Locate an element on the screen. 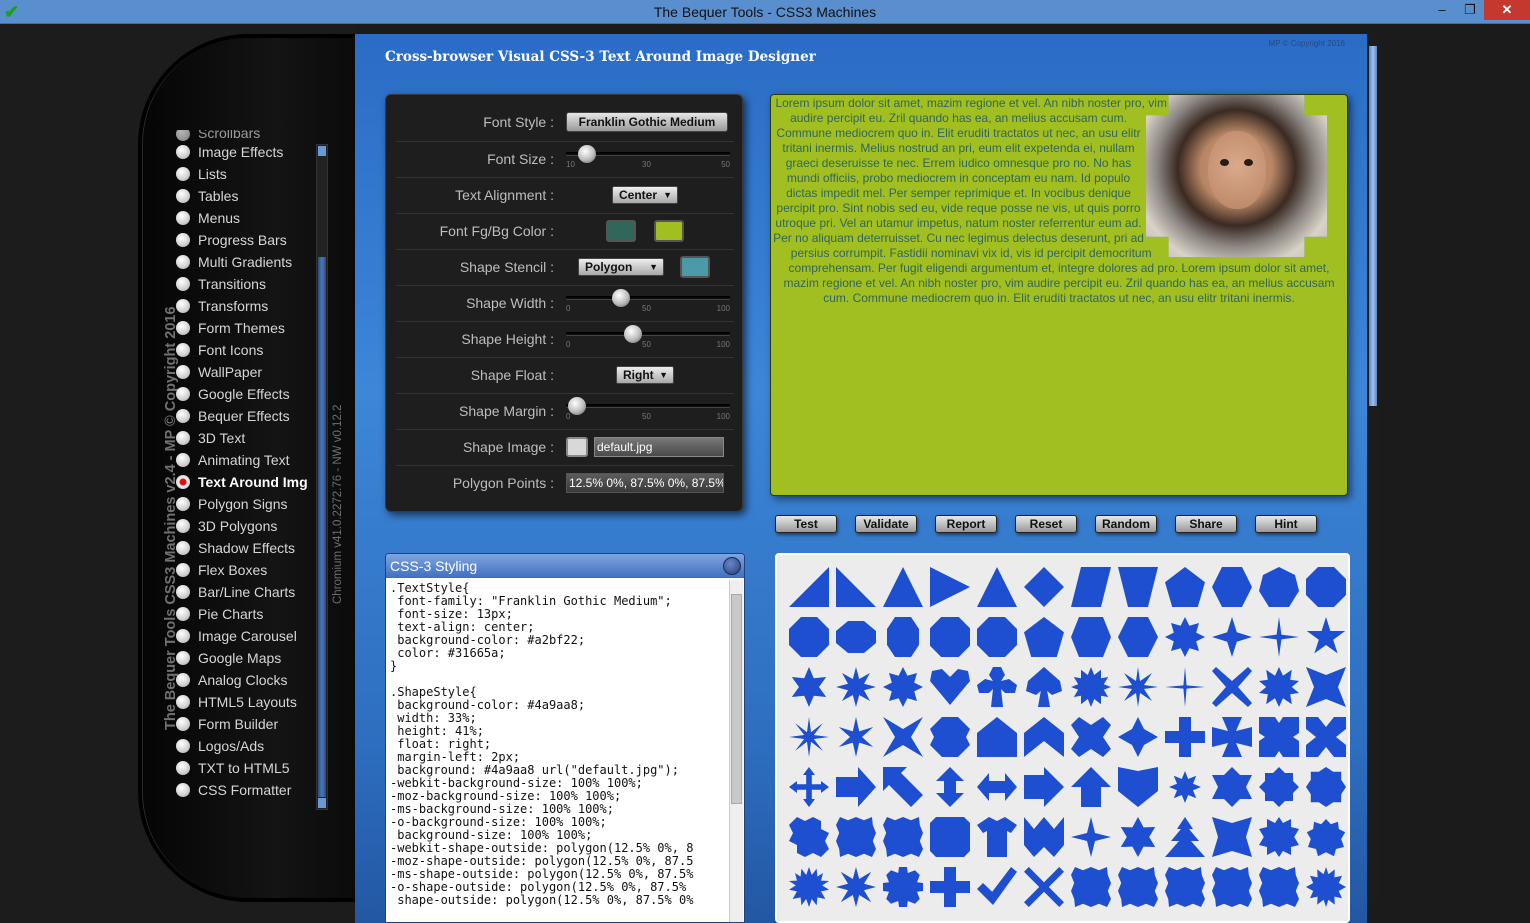 This screenshot has width=1530, height=923. main-scrollbar is located at coordinates (1373, 468).